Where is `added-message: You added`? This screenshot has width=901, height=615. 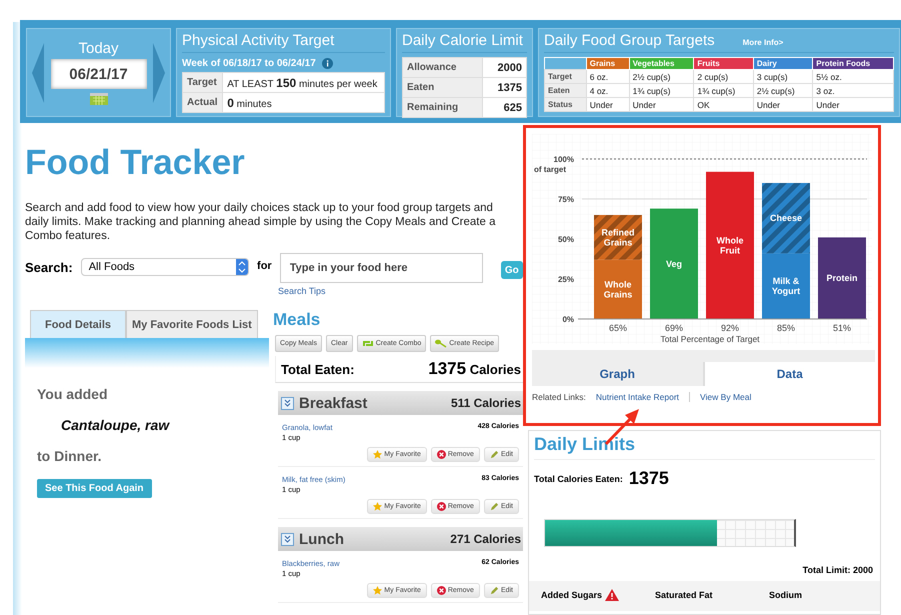
added-message: You added is located at coordinates (73, 394).